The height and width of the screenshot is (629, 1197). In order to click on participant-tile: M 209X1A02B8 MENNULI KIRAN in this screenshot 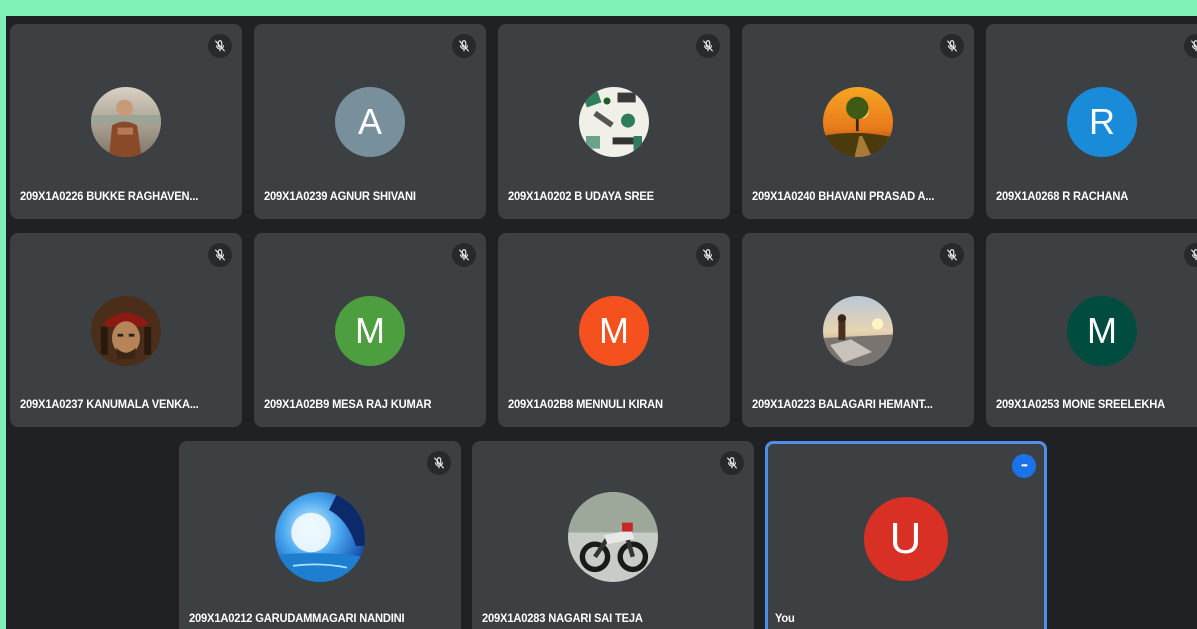, I will do `click(614, 330)`.